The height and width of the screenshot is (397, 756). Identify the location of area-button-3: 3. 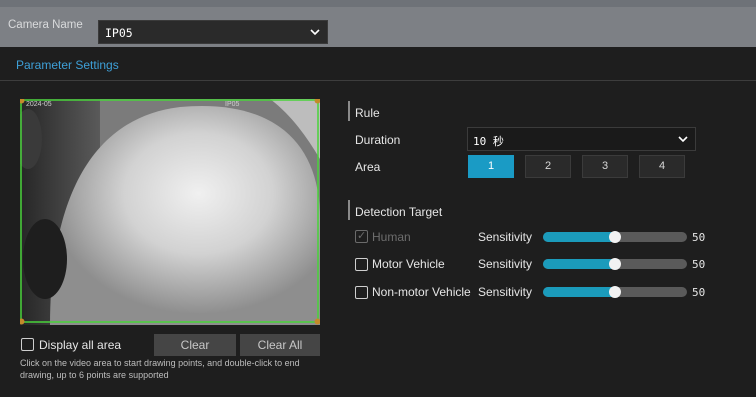
(605, 166).